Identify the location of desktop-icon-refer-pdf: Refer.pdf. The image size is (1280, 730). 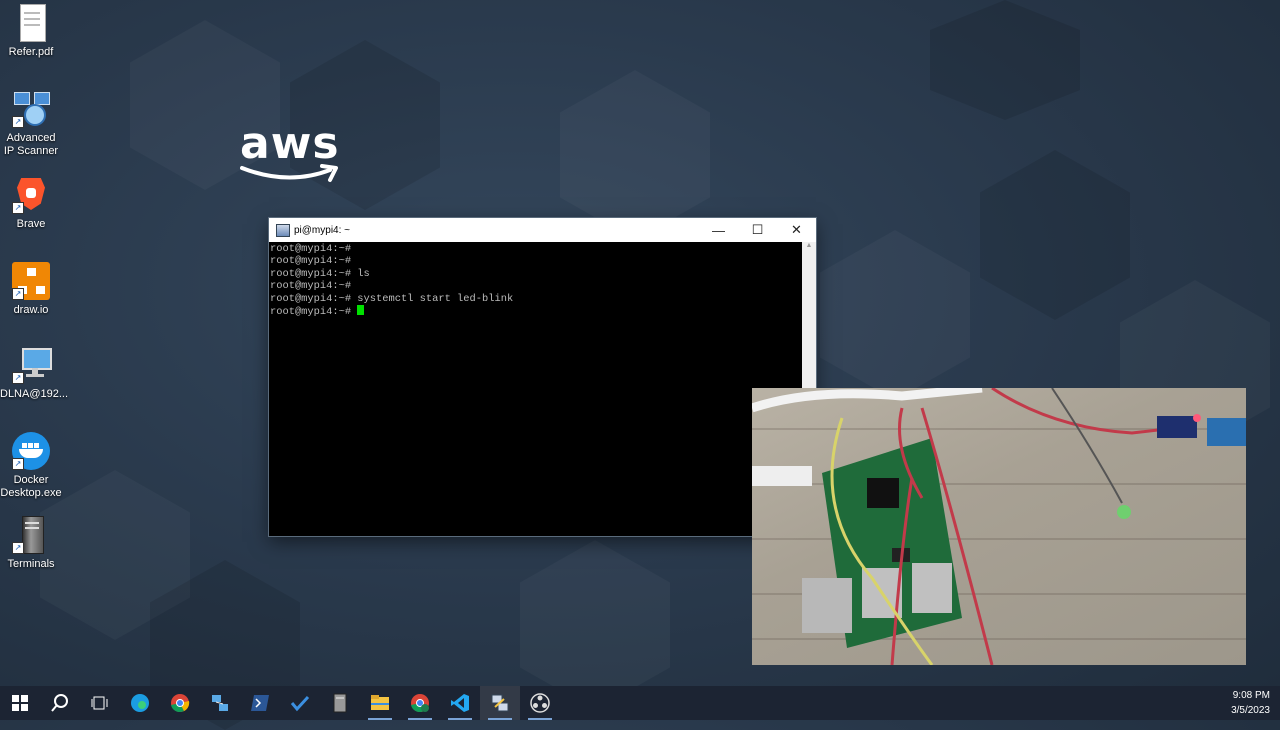
(31, 31).